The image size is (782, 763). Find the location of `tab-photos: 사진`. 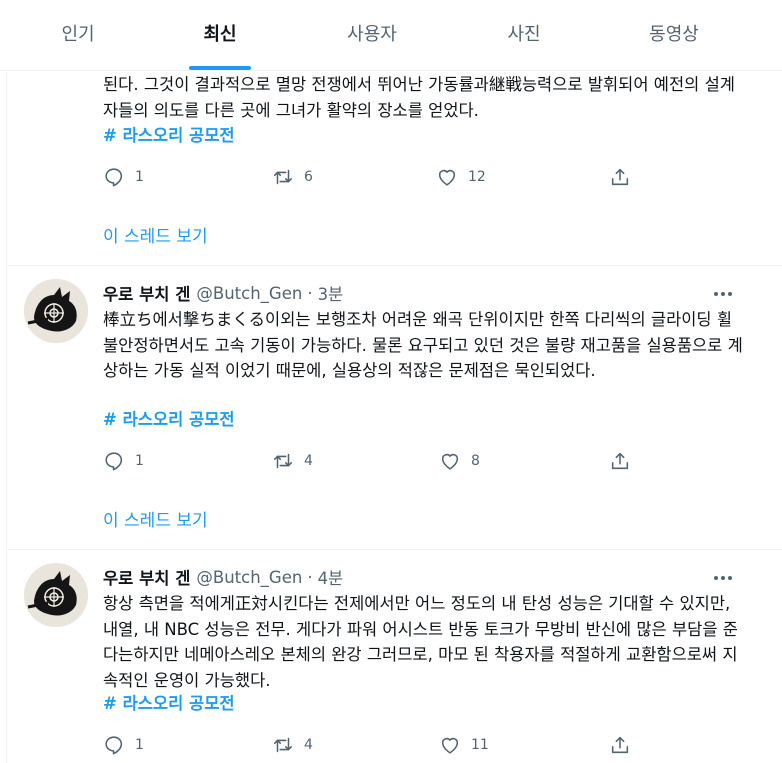

tab-photos: 사진 is located at coordinates (524, 35).